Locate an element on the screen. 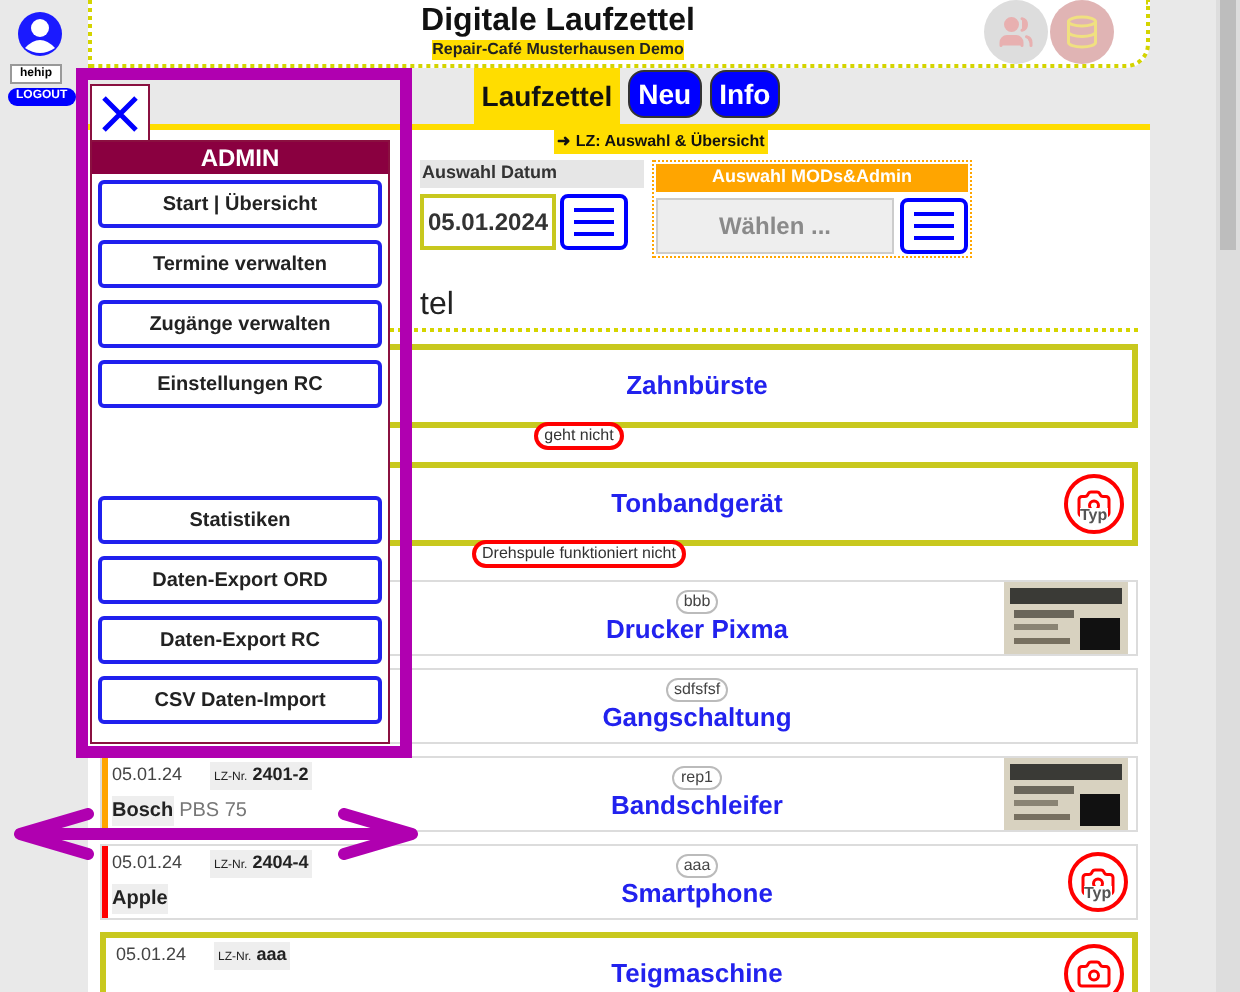  item-name: Teigmaschine is located at coordinates (697, 974).